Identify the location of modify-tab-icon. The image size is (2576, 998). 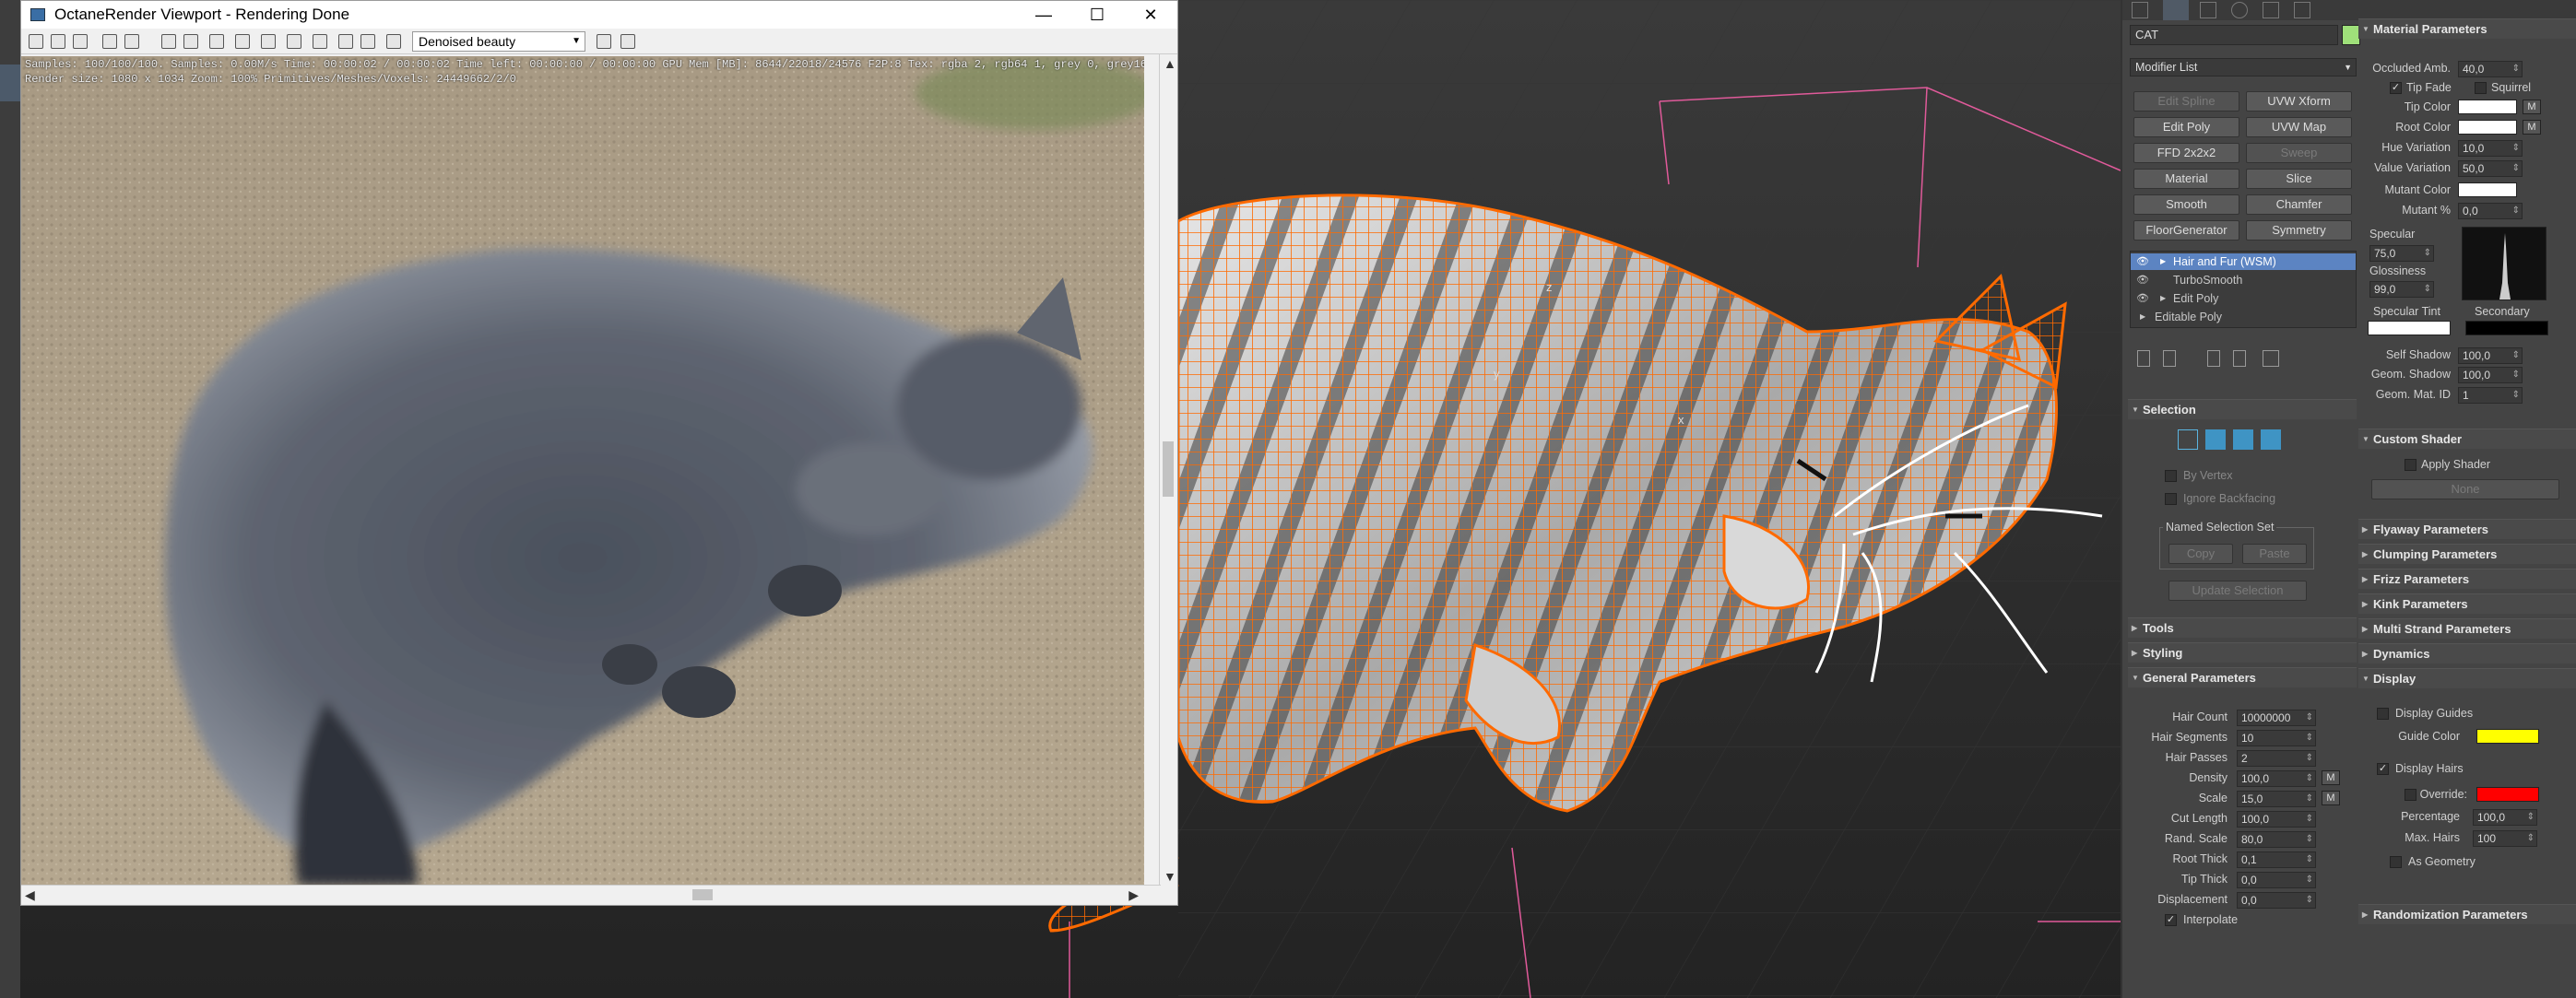
(2176, 10).